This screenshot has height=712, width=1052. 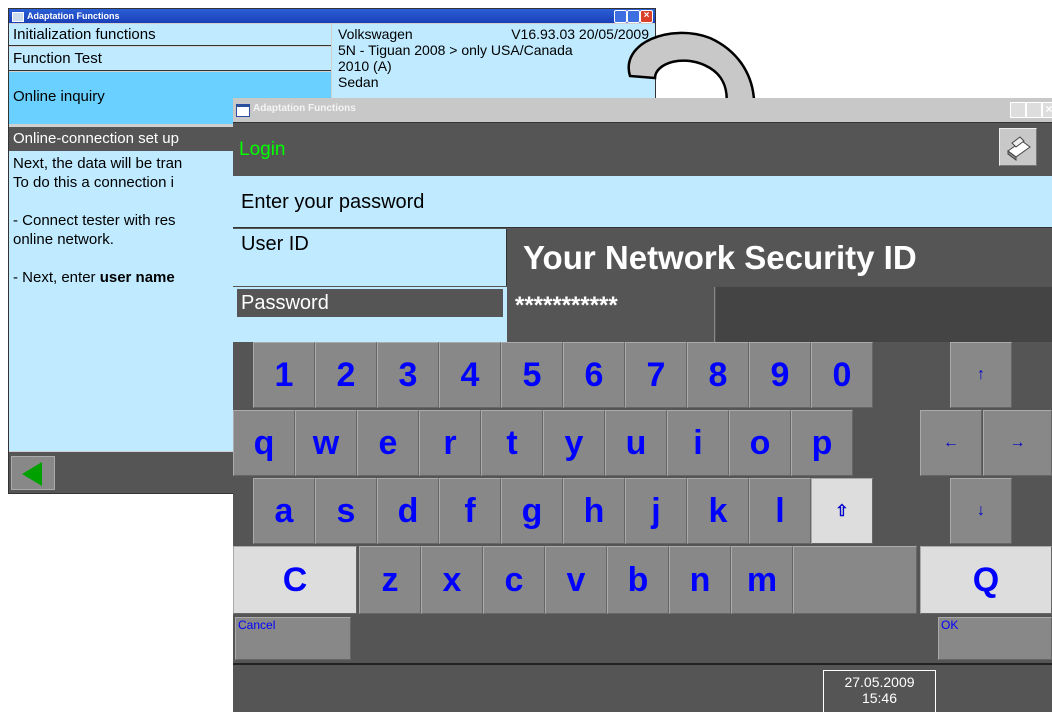 What do you see at coordinates (642, 149) in the screenshot?
I see `login-header: Login` at bounding box center [642, 149].